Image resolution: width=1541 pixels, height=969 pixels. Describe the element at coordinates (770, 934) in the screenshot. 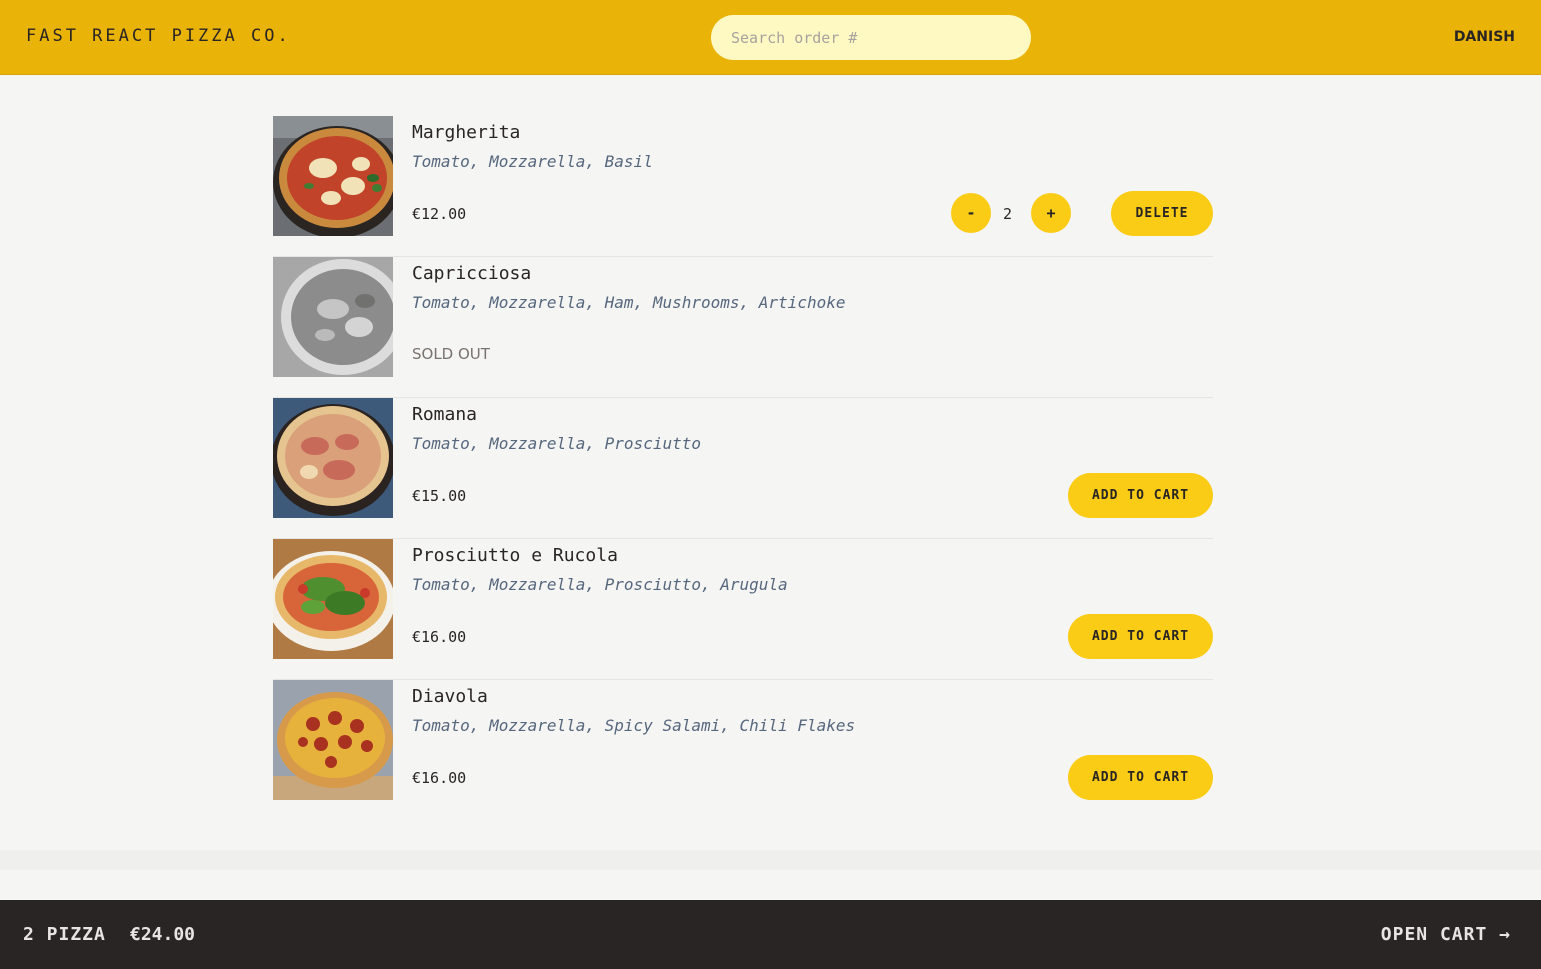

I see `cart-overview: 2 PIZZA €24.00 OPEN CART →` at that location.